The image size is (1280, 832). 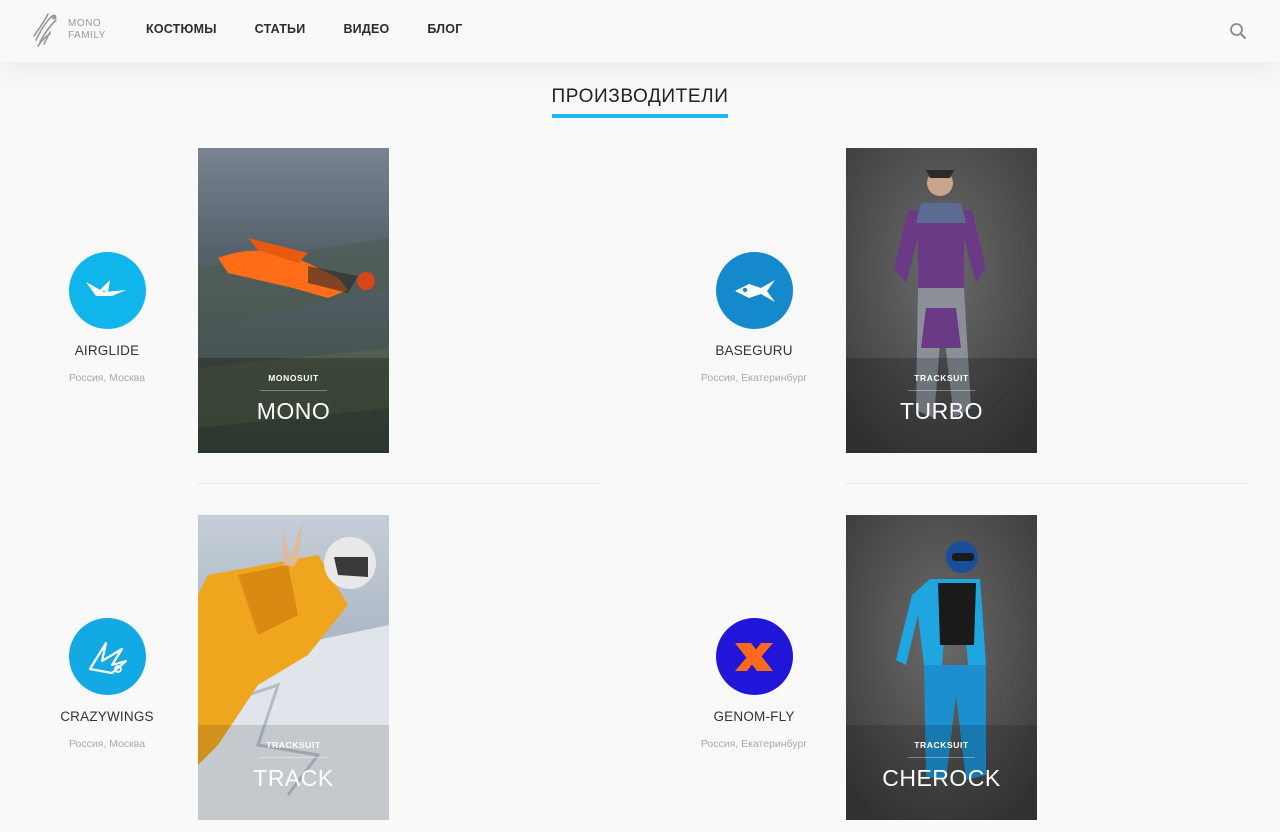 What do you see at coordinates (107, 350) in the screenshot?
I see `manufacturer-name: AIRGLIDE` at bounding box center [107, 350].